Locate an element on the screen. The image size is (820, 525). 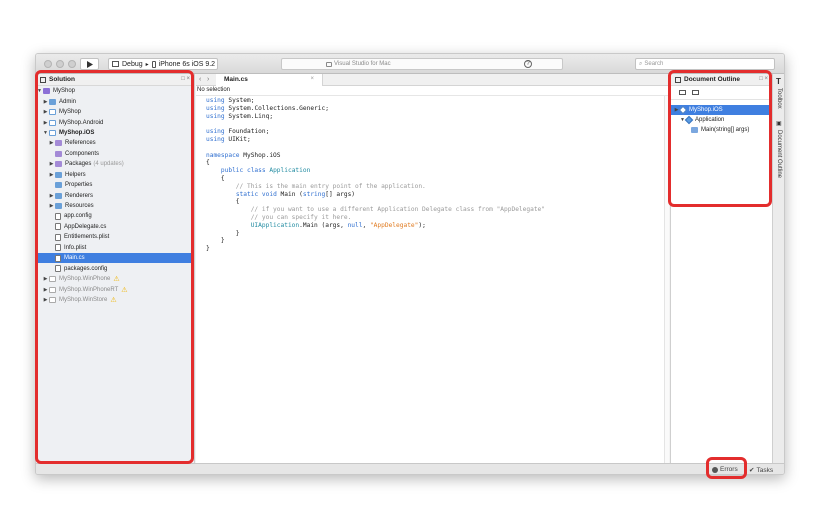
code-line: namespace MyShop.iOS is located at coordinates (437, 156).